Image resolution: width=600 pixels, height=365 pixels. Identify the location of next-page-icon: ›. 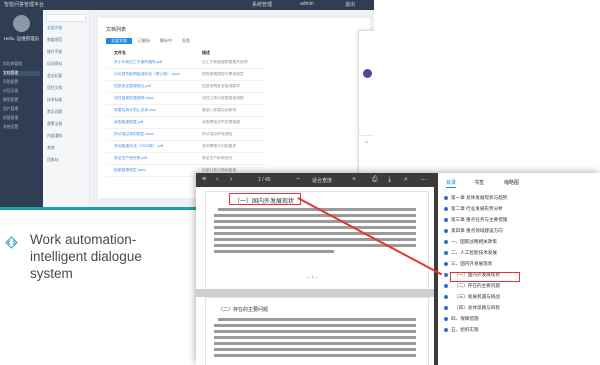
(231, 179).